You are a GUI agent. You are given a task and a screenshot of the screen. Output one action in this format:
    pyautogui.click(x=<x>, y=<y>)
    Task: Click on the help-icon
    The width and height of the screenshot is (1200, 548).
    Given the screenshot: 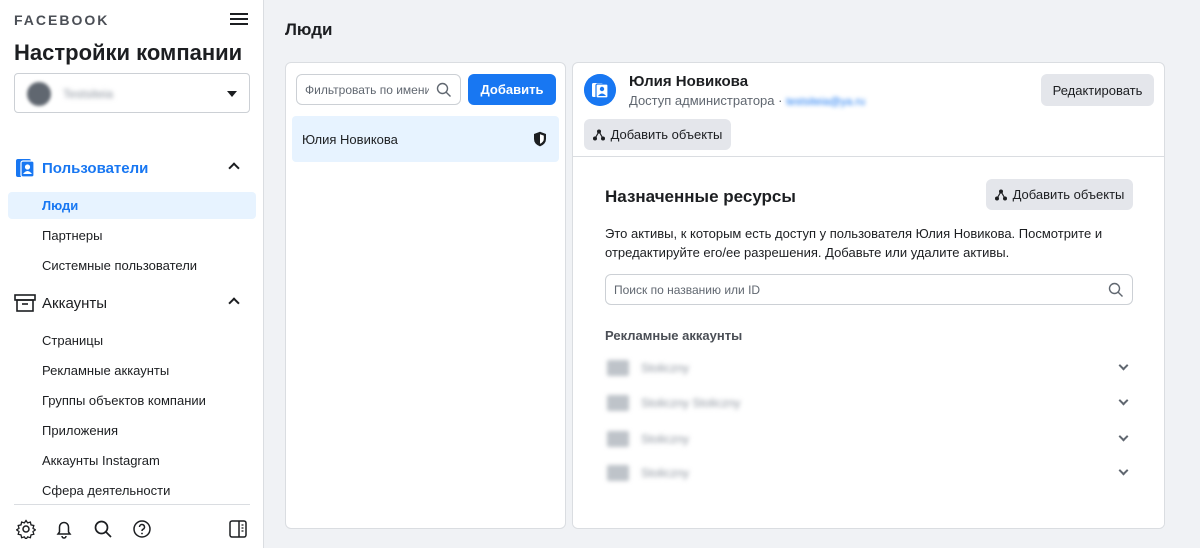 What is the action you would take?
    pyautogui.click(x=142, y=529)
    